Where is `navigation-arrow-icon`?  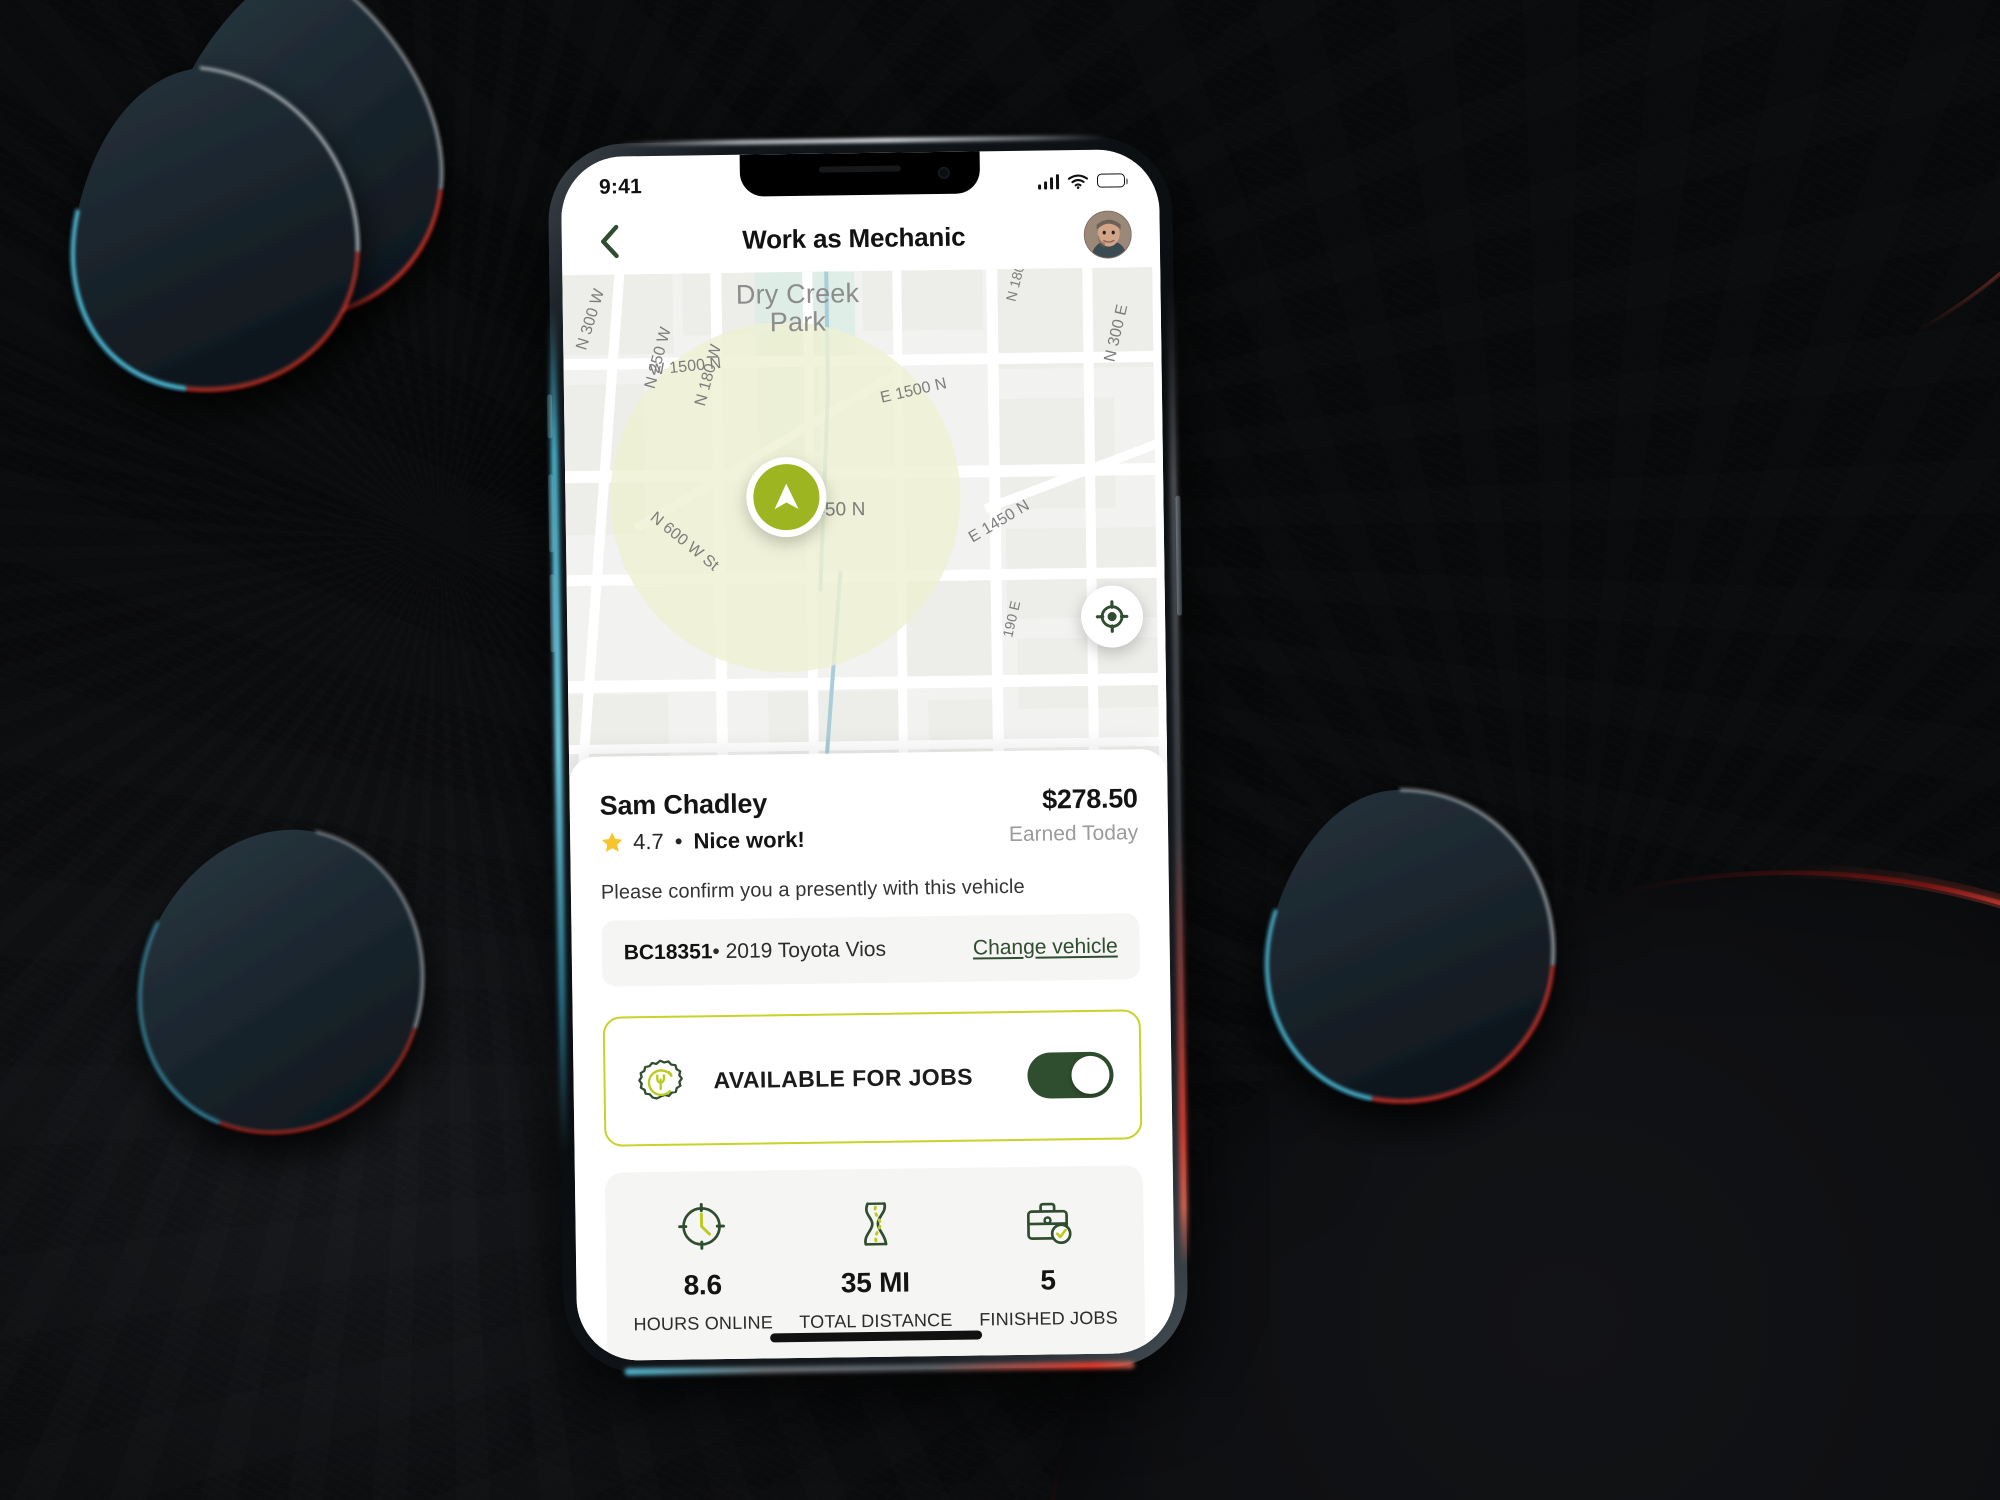
navigation-arrow-icon is located at coordinates (786, 496).